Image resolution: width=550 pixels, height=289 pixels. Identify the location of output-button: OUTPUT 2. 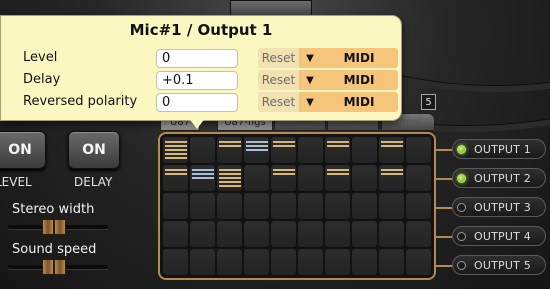
(499, 178).